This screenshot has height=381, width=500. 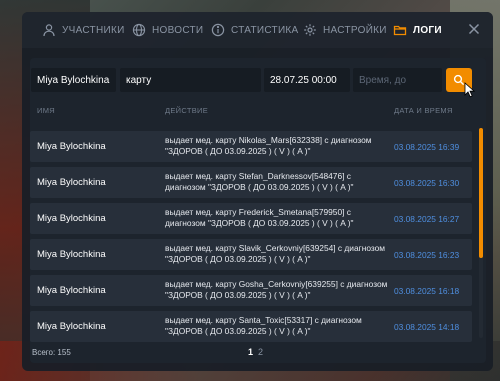 What do you see at coordinates (49, 30) in the screenshot?
I see `user-icon` at bounding box center [49, 30].